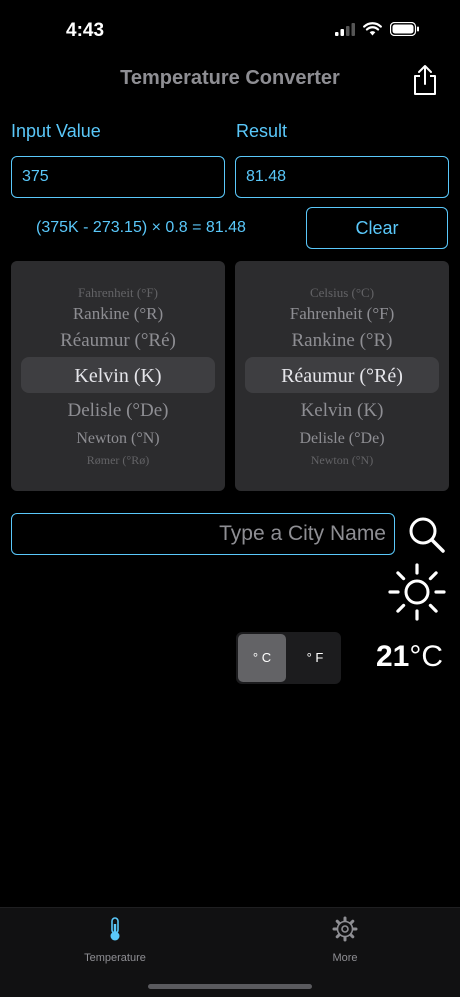  Describe the element at coordinates (115, 929) in the screenshot. I see `thermometer-icon` at that location.